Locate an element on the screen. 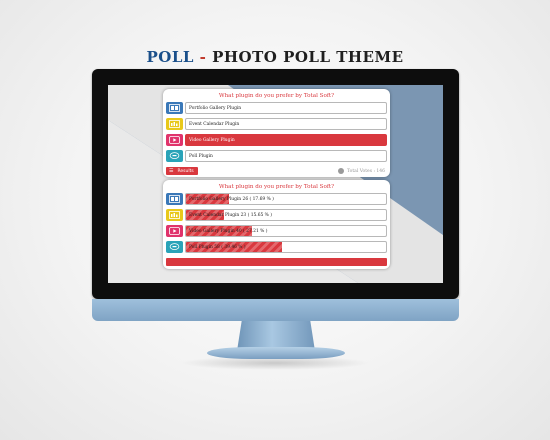 This screenshot has height=440, width=550. page-headline: POLL - PHOTO POLL THEME is located at coordinates (275, 57).